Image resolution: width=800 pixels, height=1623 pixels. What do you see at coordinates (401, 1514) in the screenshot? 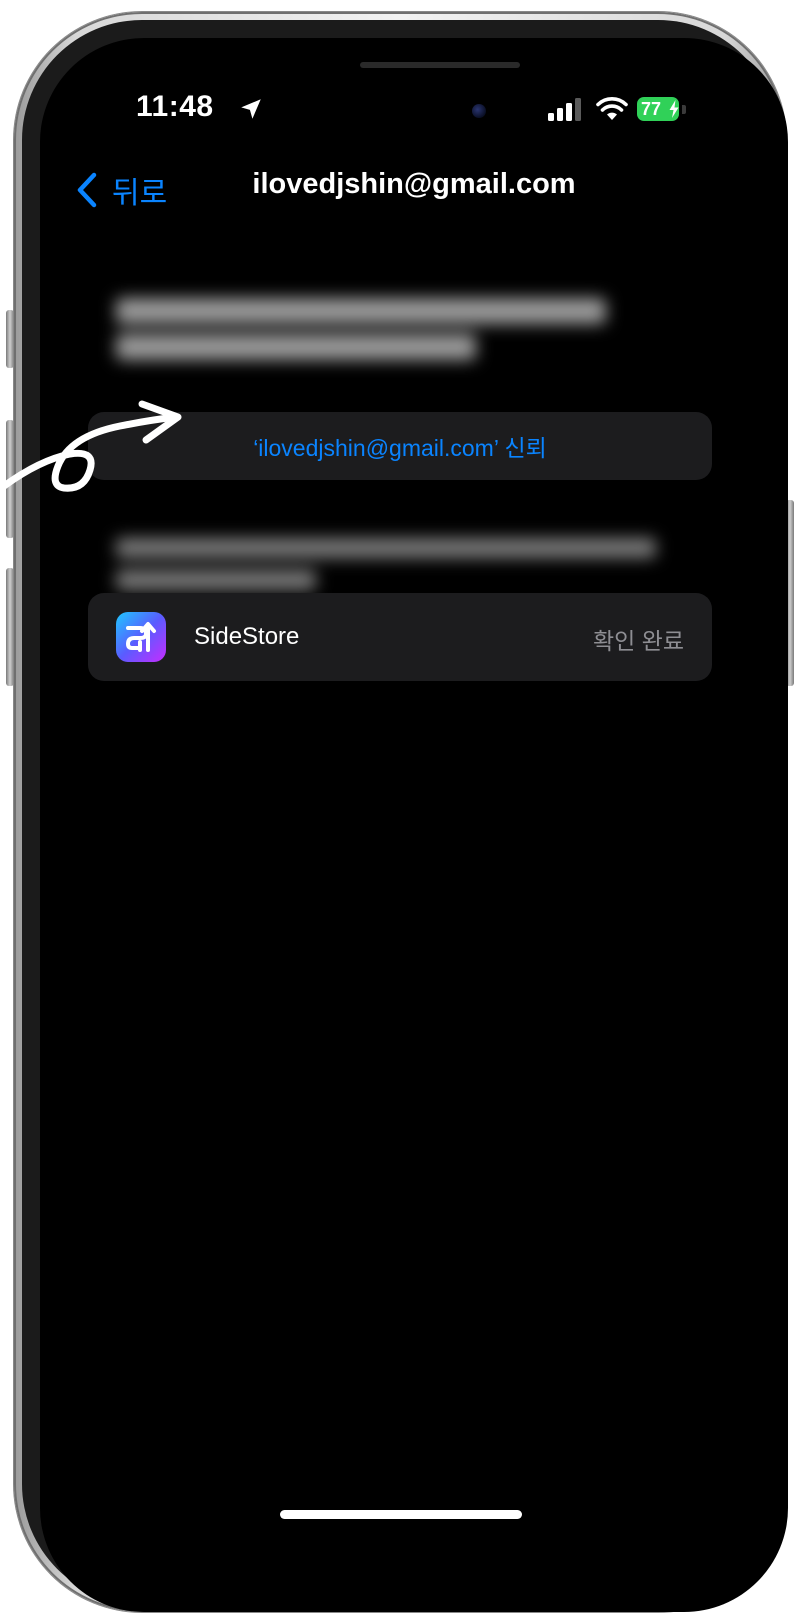
I see `home-indicator` at bounding box center [401, 1514].